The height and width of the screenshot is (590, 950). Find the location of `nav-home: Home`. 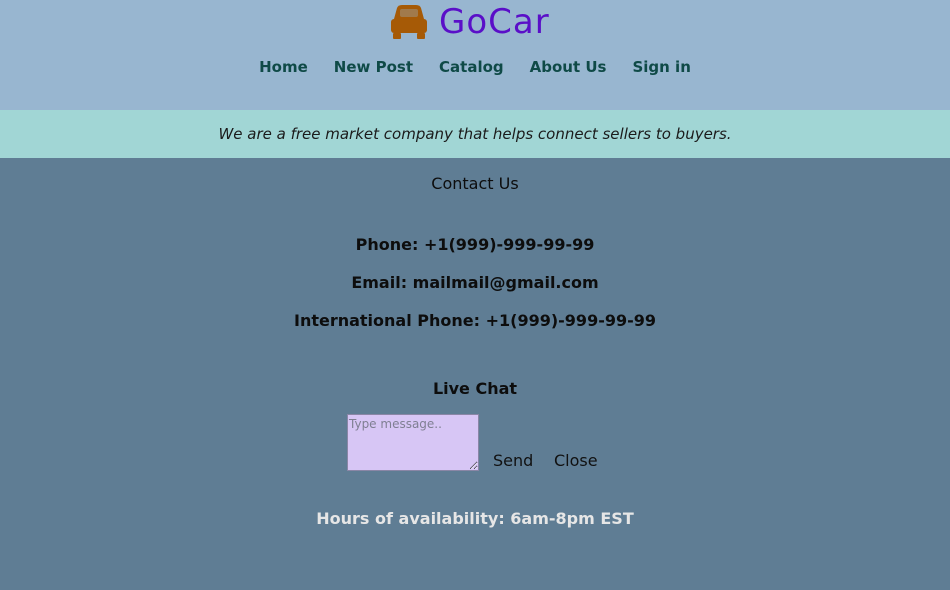

nav-home: Home is located at coordinates (283, 67).